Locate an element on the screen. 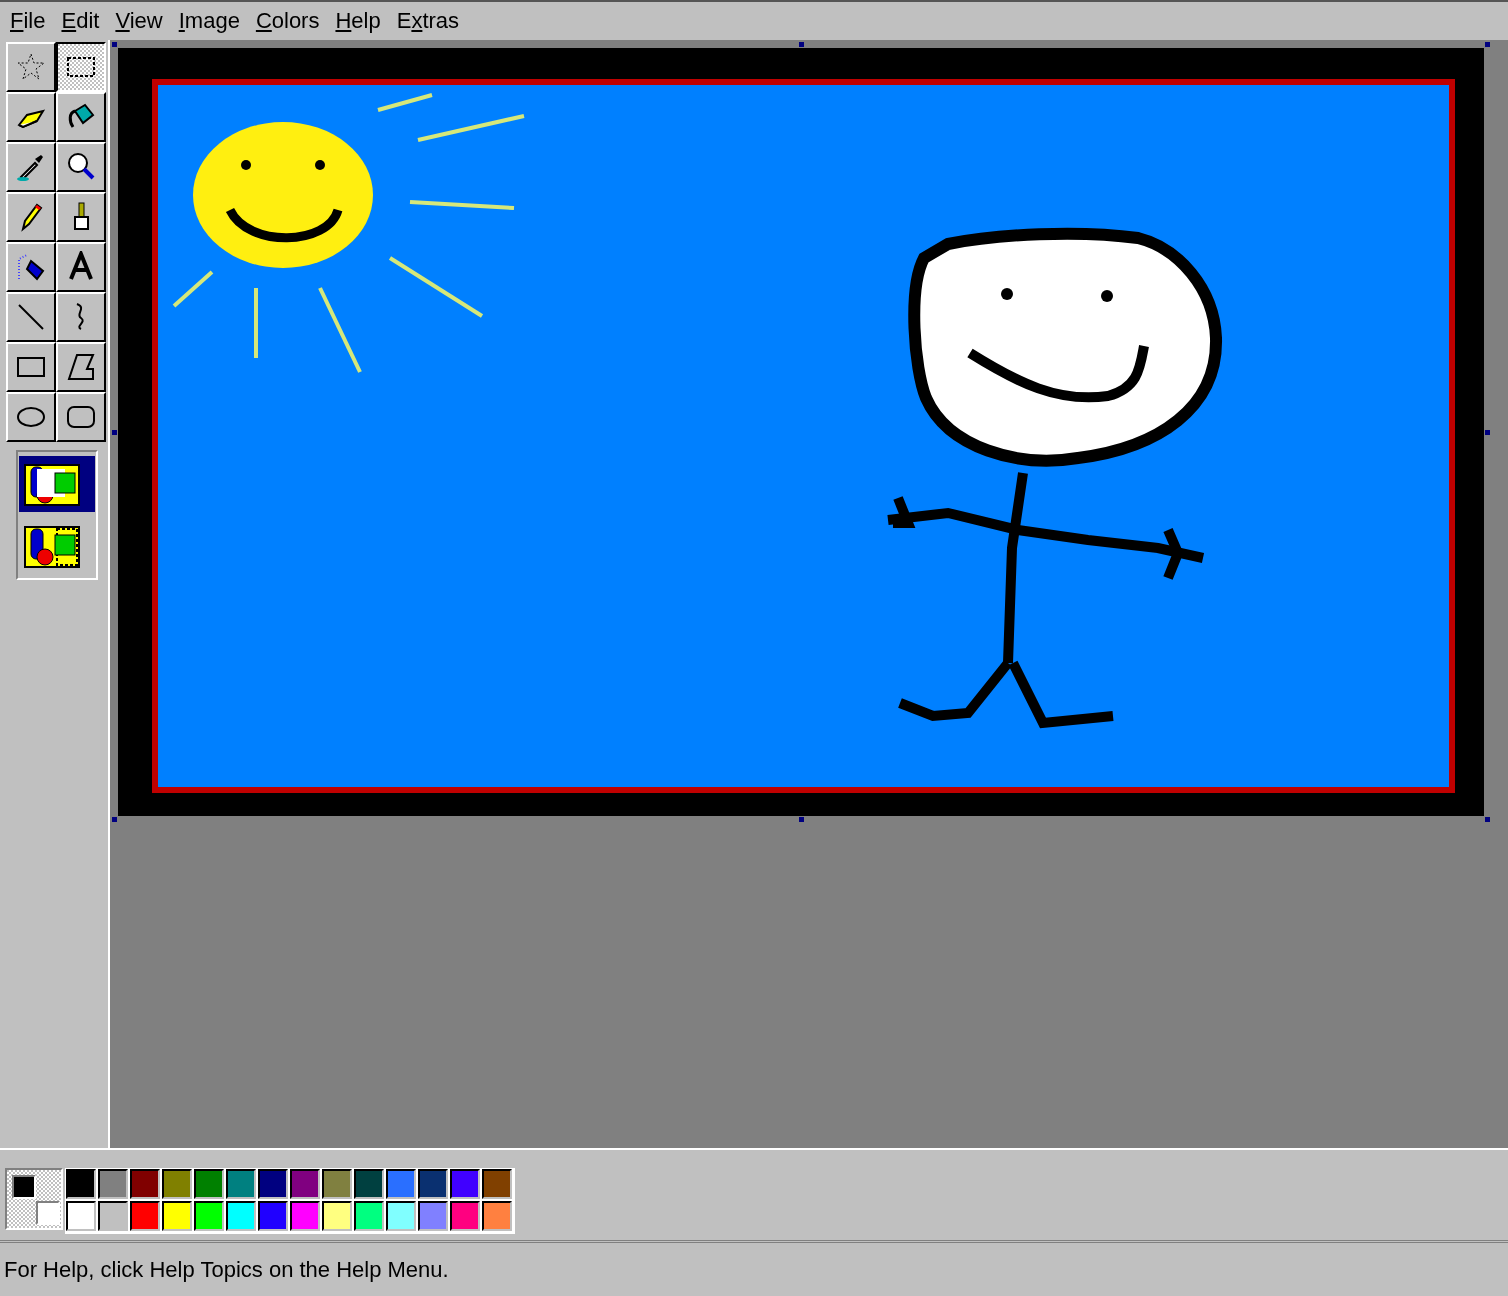 The width and height of the screenshot is (1508, 1296). menu-item: Edit is located at coordinates (80, 21).